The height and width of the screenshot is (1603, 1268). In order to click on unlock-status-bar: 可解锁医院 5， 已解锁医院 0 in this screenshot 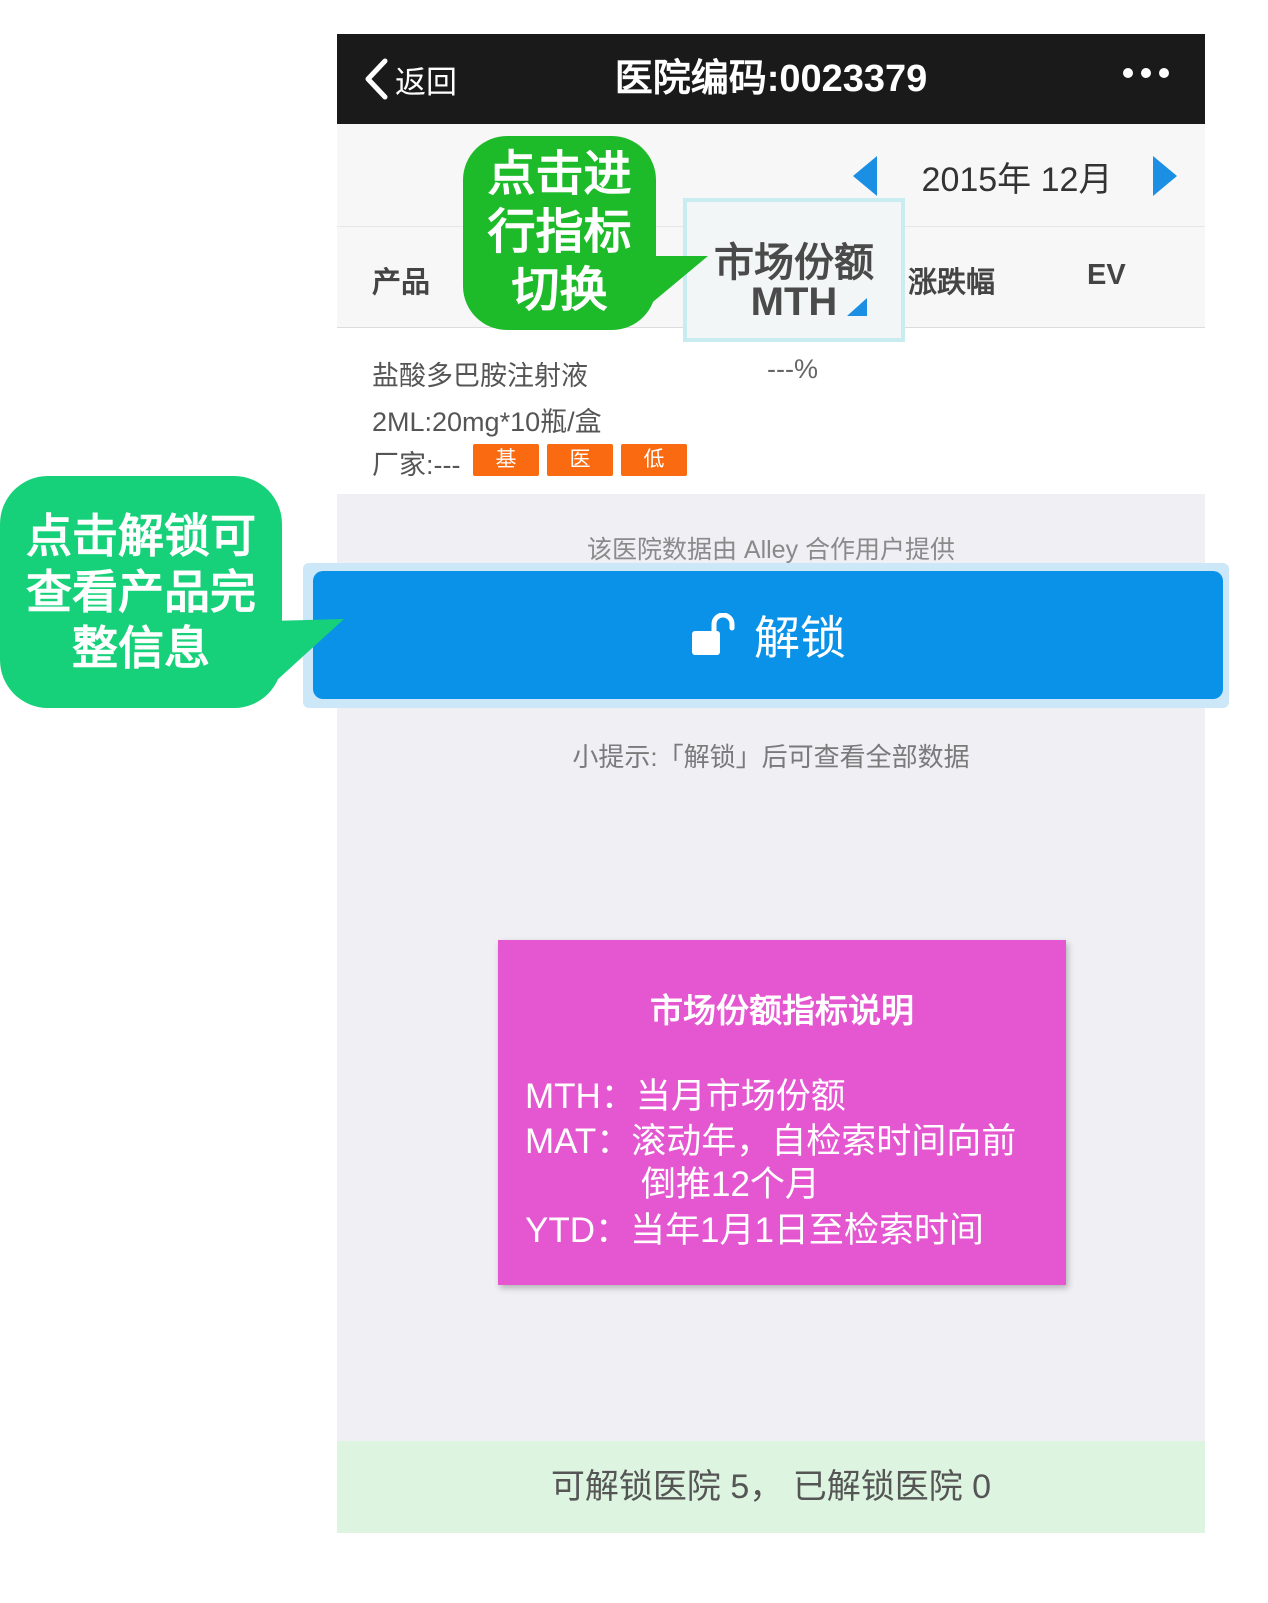, I will do `click(771, 1487)`.